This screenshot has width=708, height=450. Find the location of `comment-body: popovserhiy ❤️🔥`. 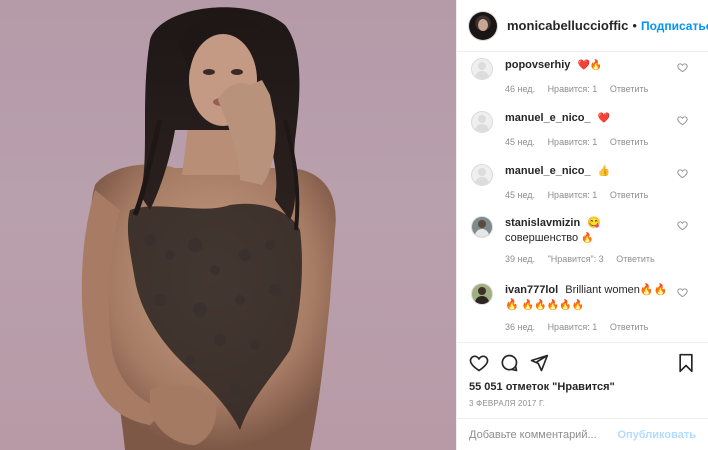

comment-body: popovserhiy ❤️🔥 is located at coordinates (589, 65).